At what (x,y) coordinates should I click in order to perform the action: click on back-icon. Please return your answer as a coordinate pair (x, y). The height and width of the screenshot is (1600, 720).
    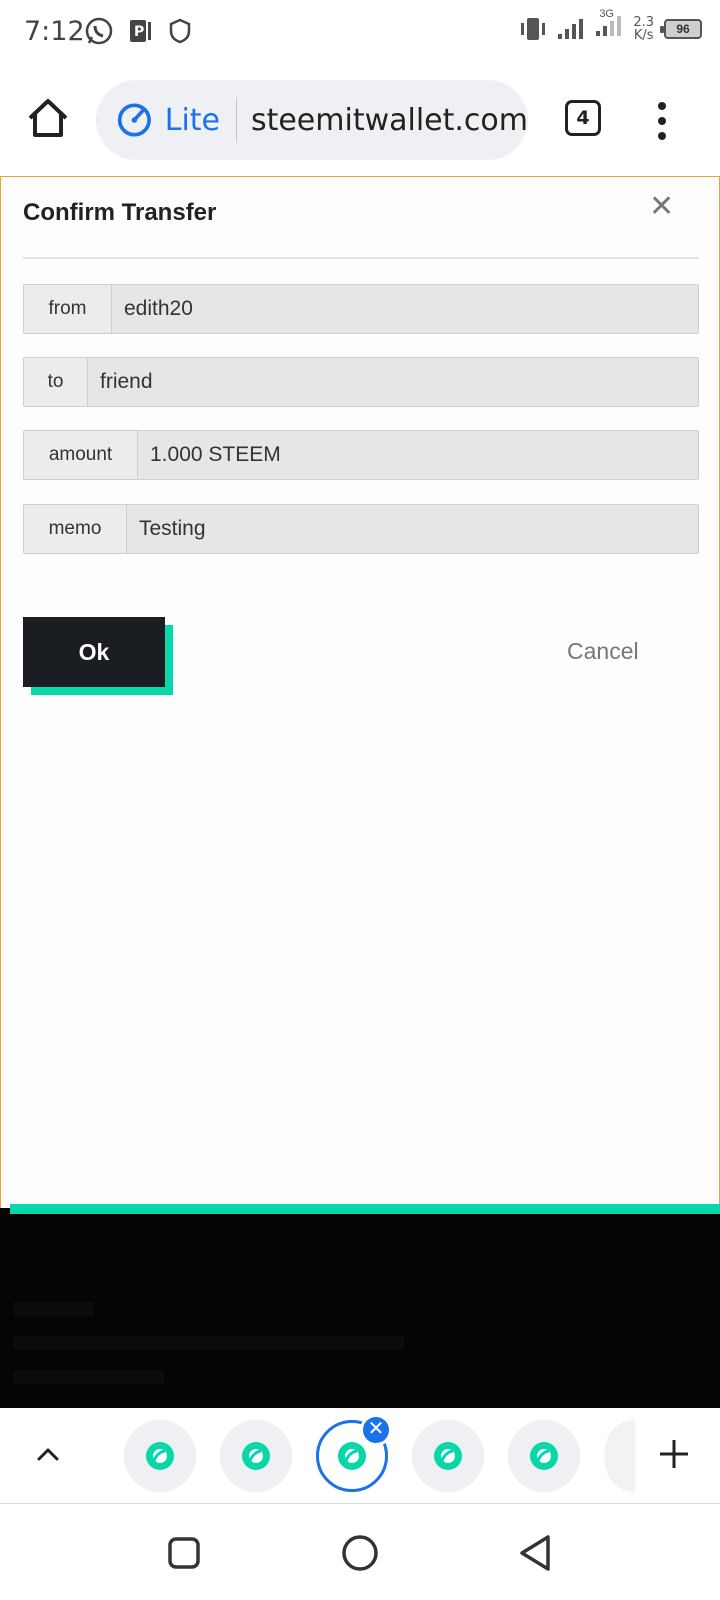
    Looking at the image, I should click on (536, 1553).